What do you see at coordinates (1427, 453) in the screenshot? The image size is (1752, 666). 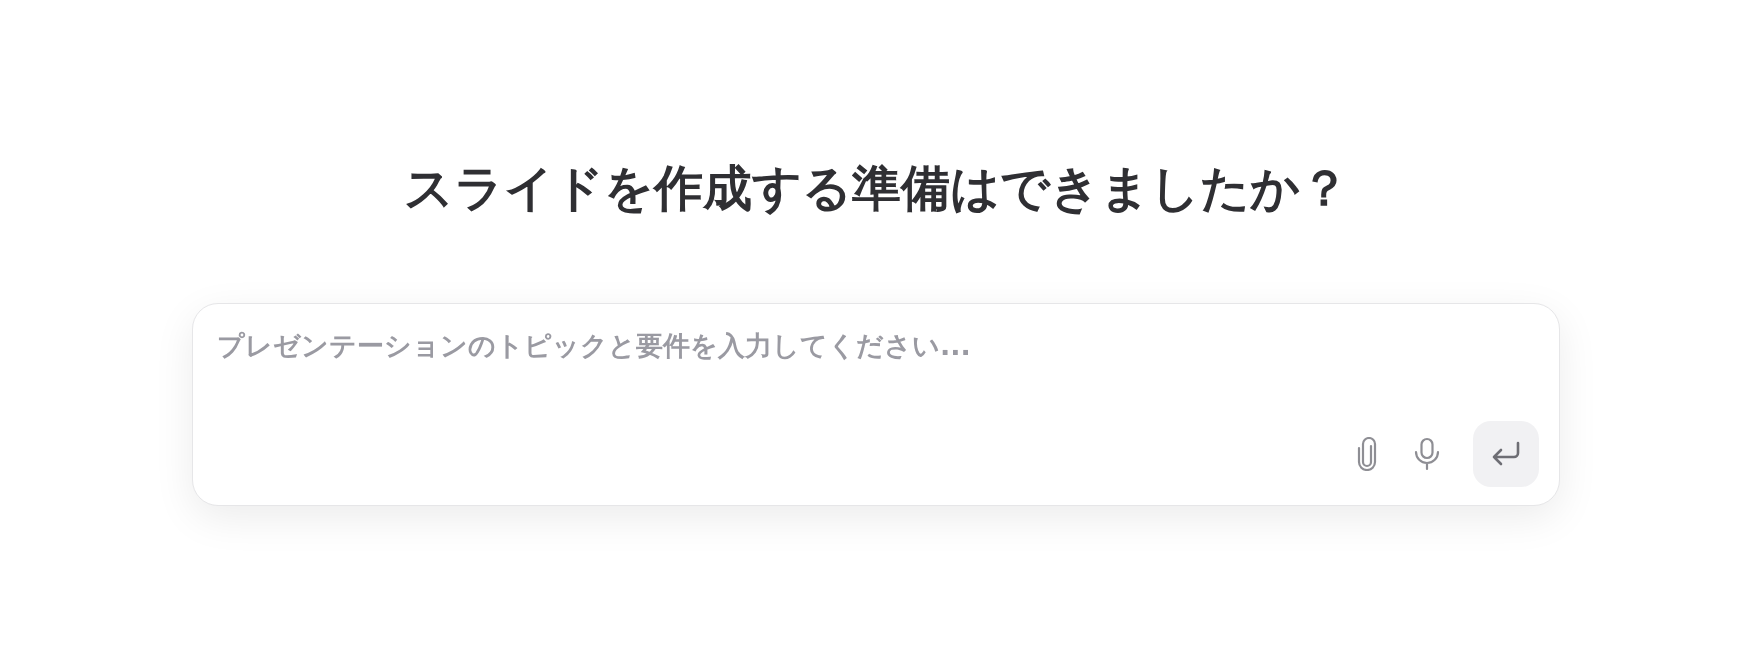 I see `microphone-icon` at bounding box center [1427, 453].